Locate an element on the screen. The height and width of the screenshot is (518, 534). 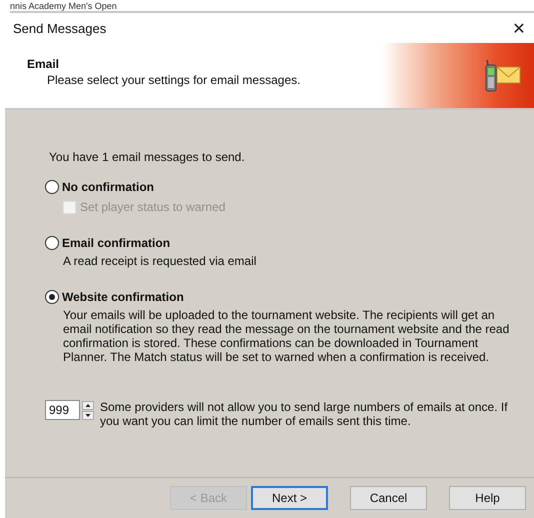
option-description: Your emails will be uploaded to the tournament website. The recipients will get an email notification so they read the message on the tournament website and the read confirmation is stored. These confirmations can be downloaded in Tournament Planner. The Match status will be set to warned when a confirmation is received. is located at coordinates (286, 336).